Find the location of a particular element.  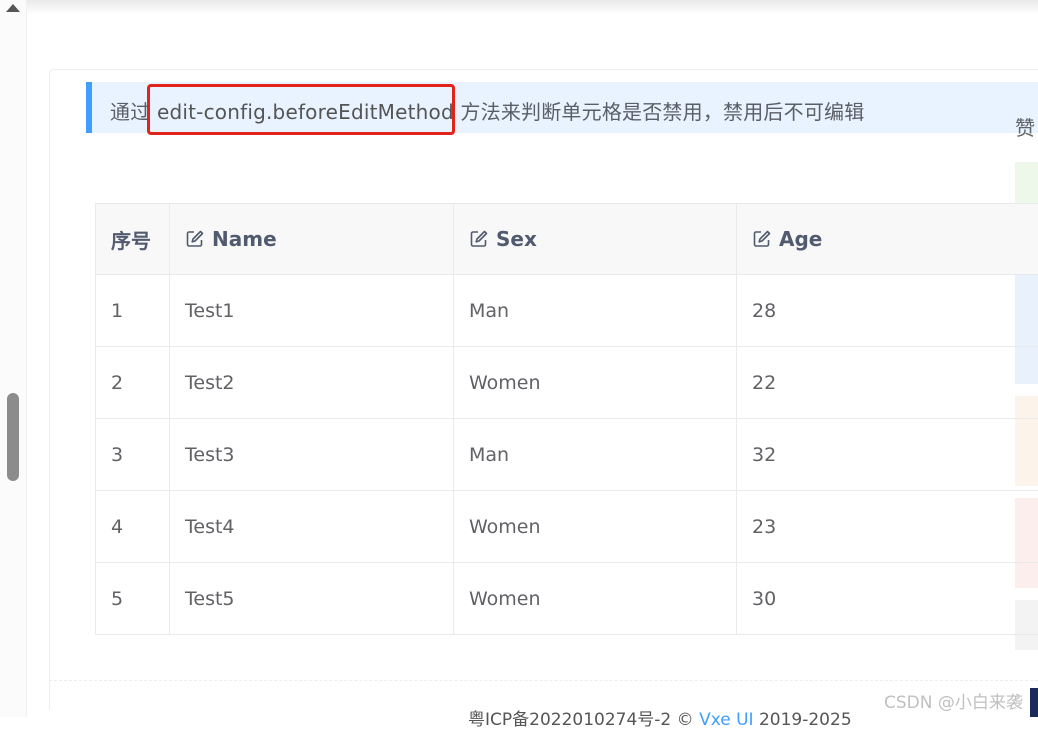

table-header-row: 序号 Name Sex Age is located at coordinates (567, 239).